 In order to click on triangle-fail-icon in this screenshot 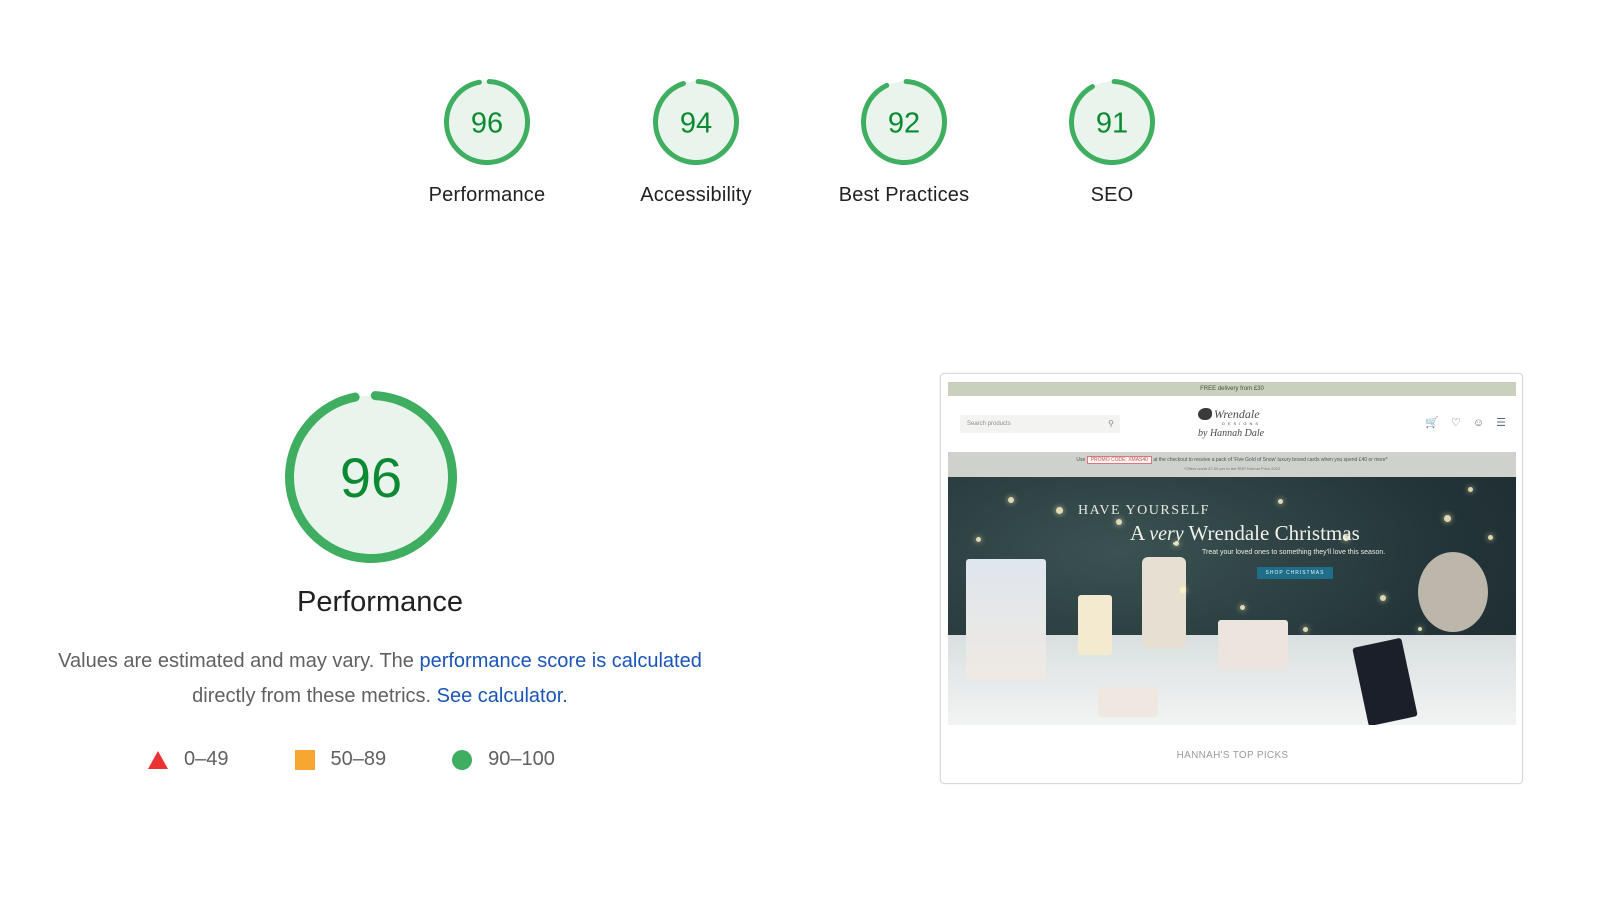, I will do `click(158, 759)`.